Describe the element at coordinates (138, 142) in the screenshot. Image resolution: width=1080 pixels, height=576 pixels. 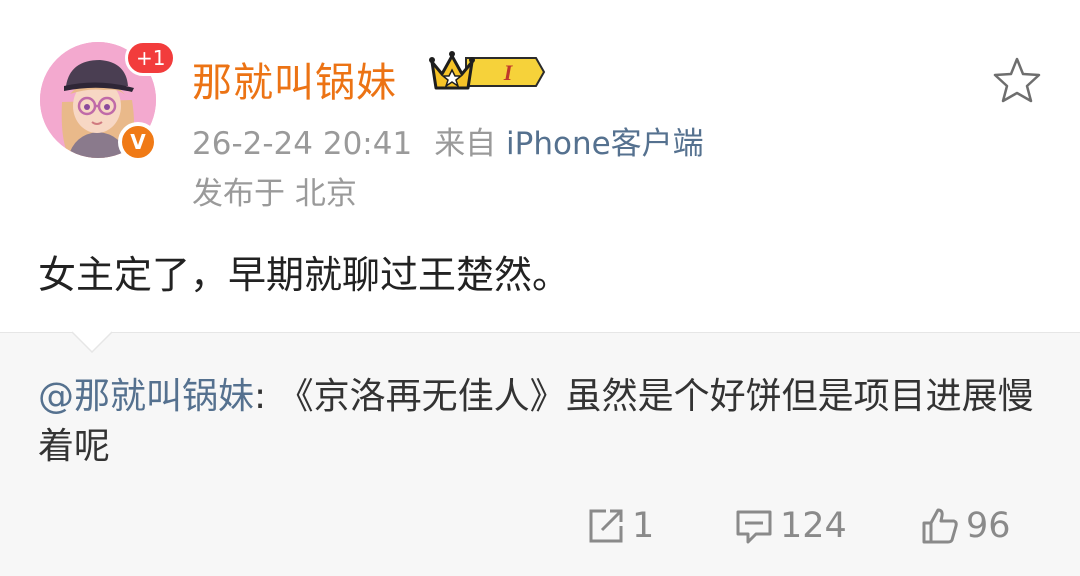
I see `verified-badge: V` at that location.